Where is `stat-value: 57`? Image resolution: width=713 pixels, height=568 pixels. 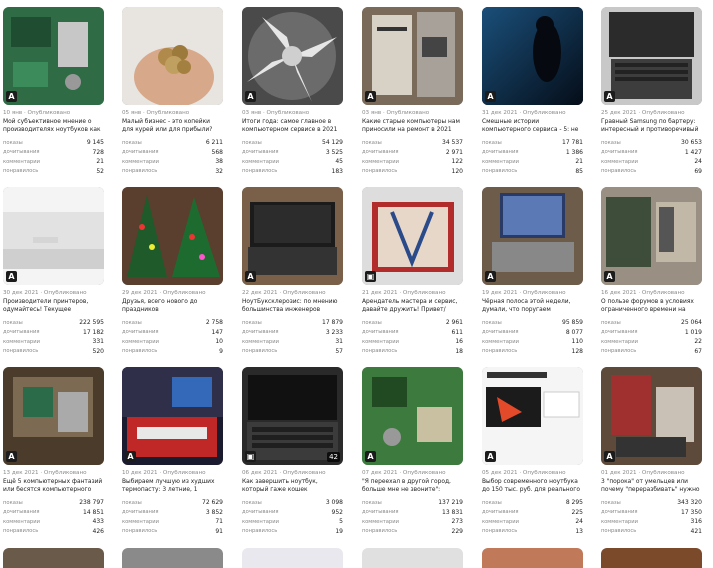 stat-value: 57 is located at coordinates (339, 351).